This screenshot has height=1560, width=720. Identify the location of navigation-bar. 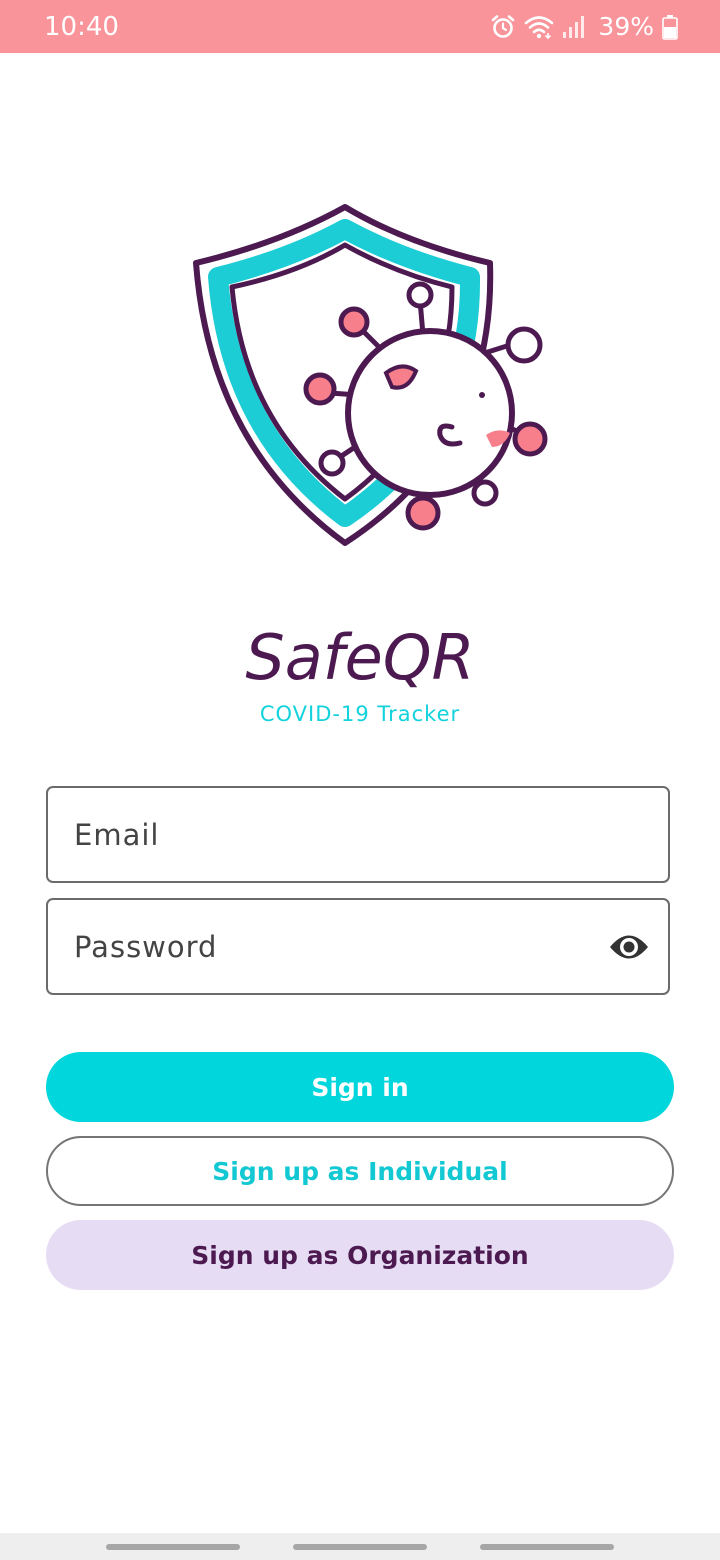
(360, 1546).